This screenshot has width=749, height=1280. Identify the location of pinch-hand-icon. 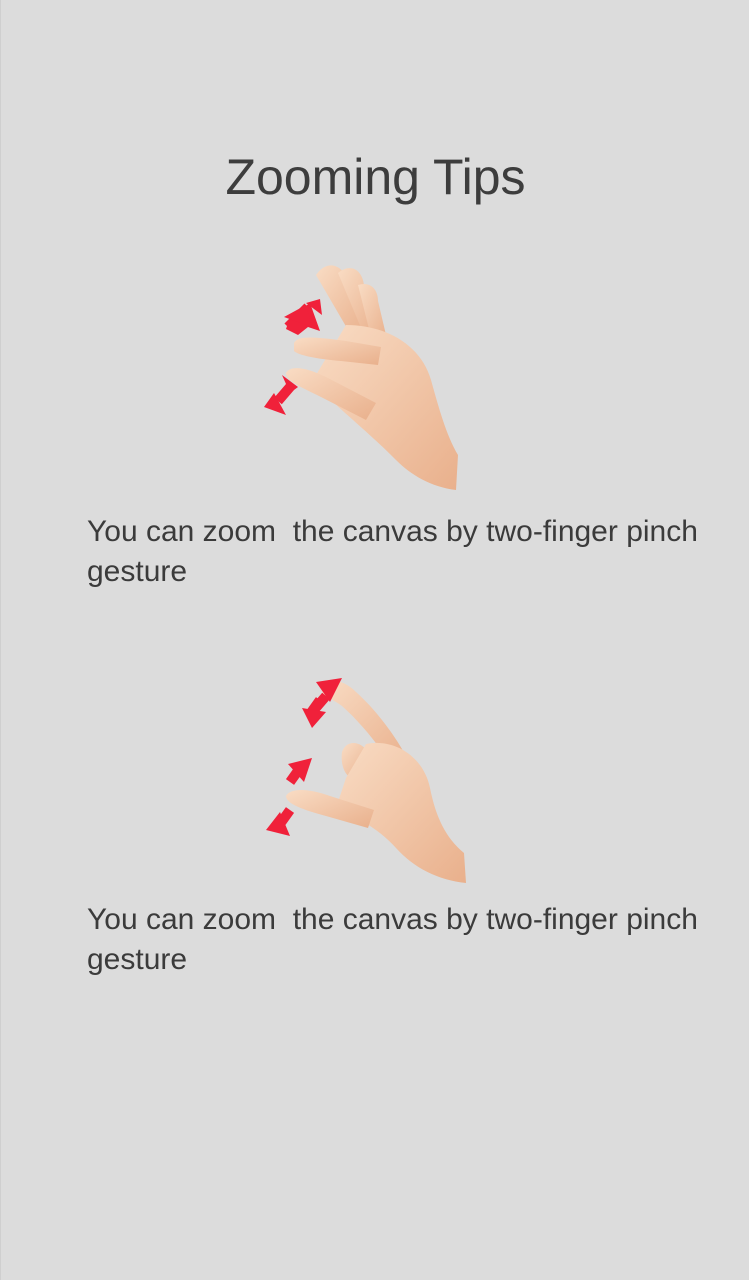
(376, 375).